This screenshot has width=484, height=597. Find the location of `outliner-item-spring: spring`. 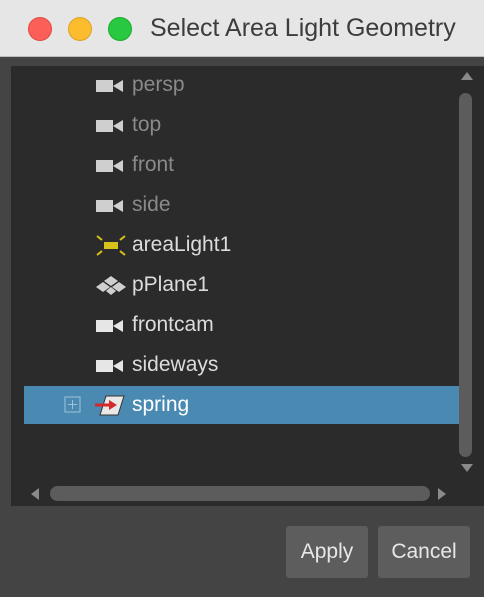

outliner-item-spring: spring is located at coordinates (245, 405).